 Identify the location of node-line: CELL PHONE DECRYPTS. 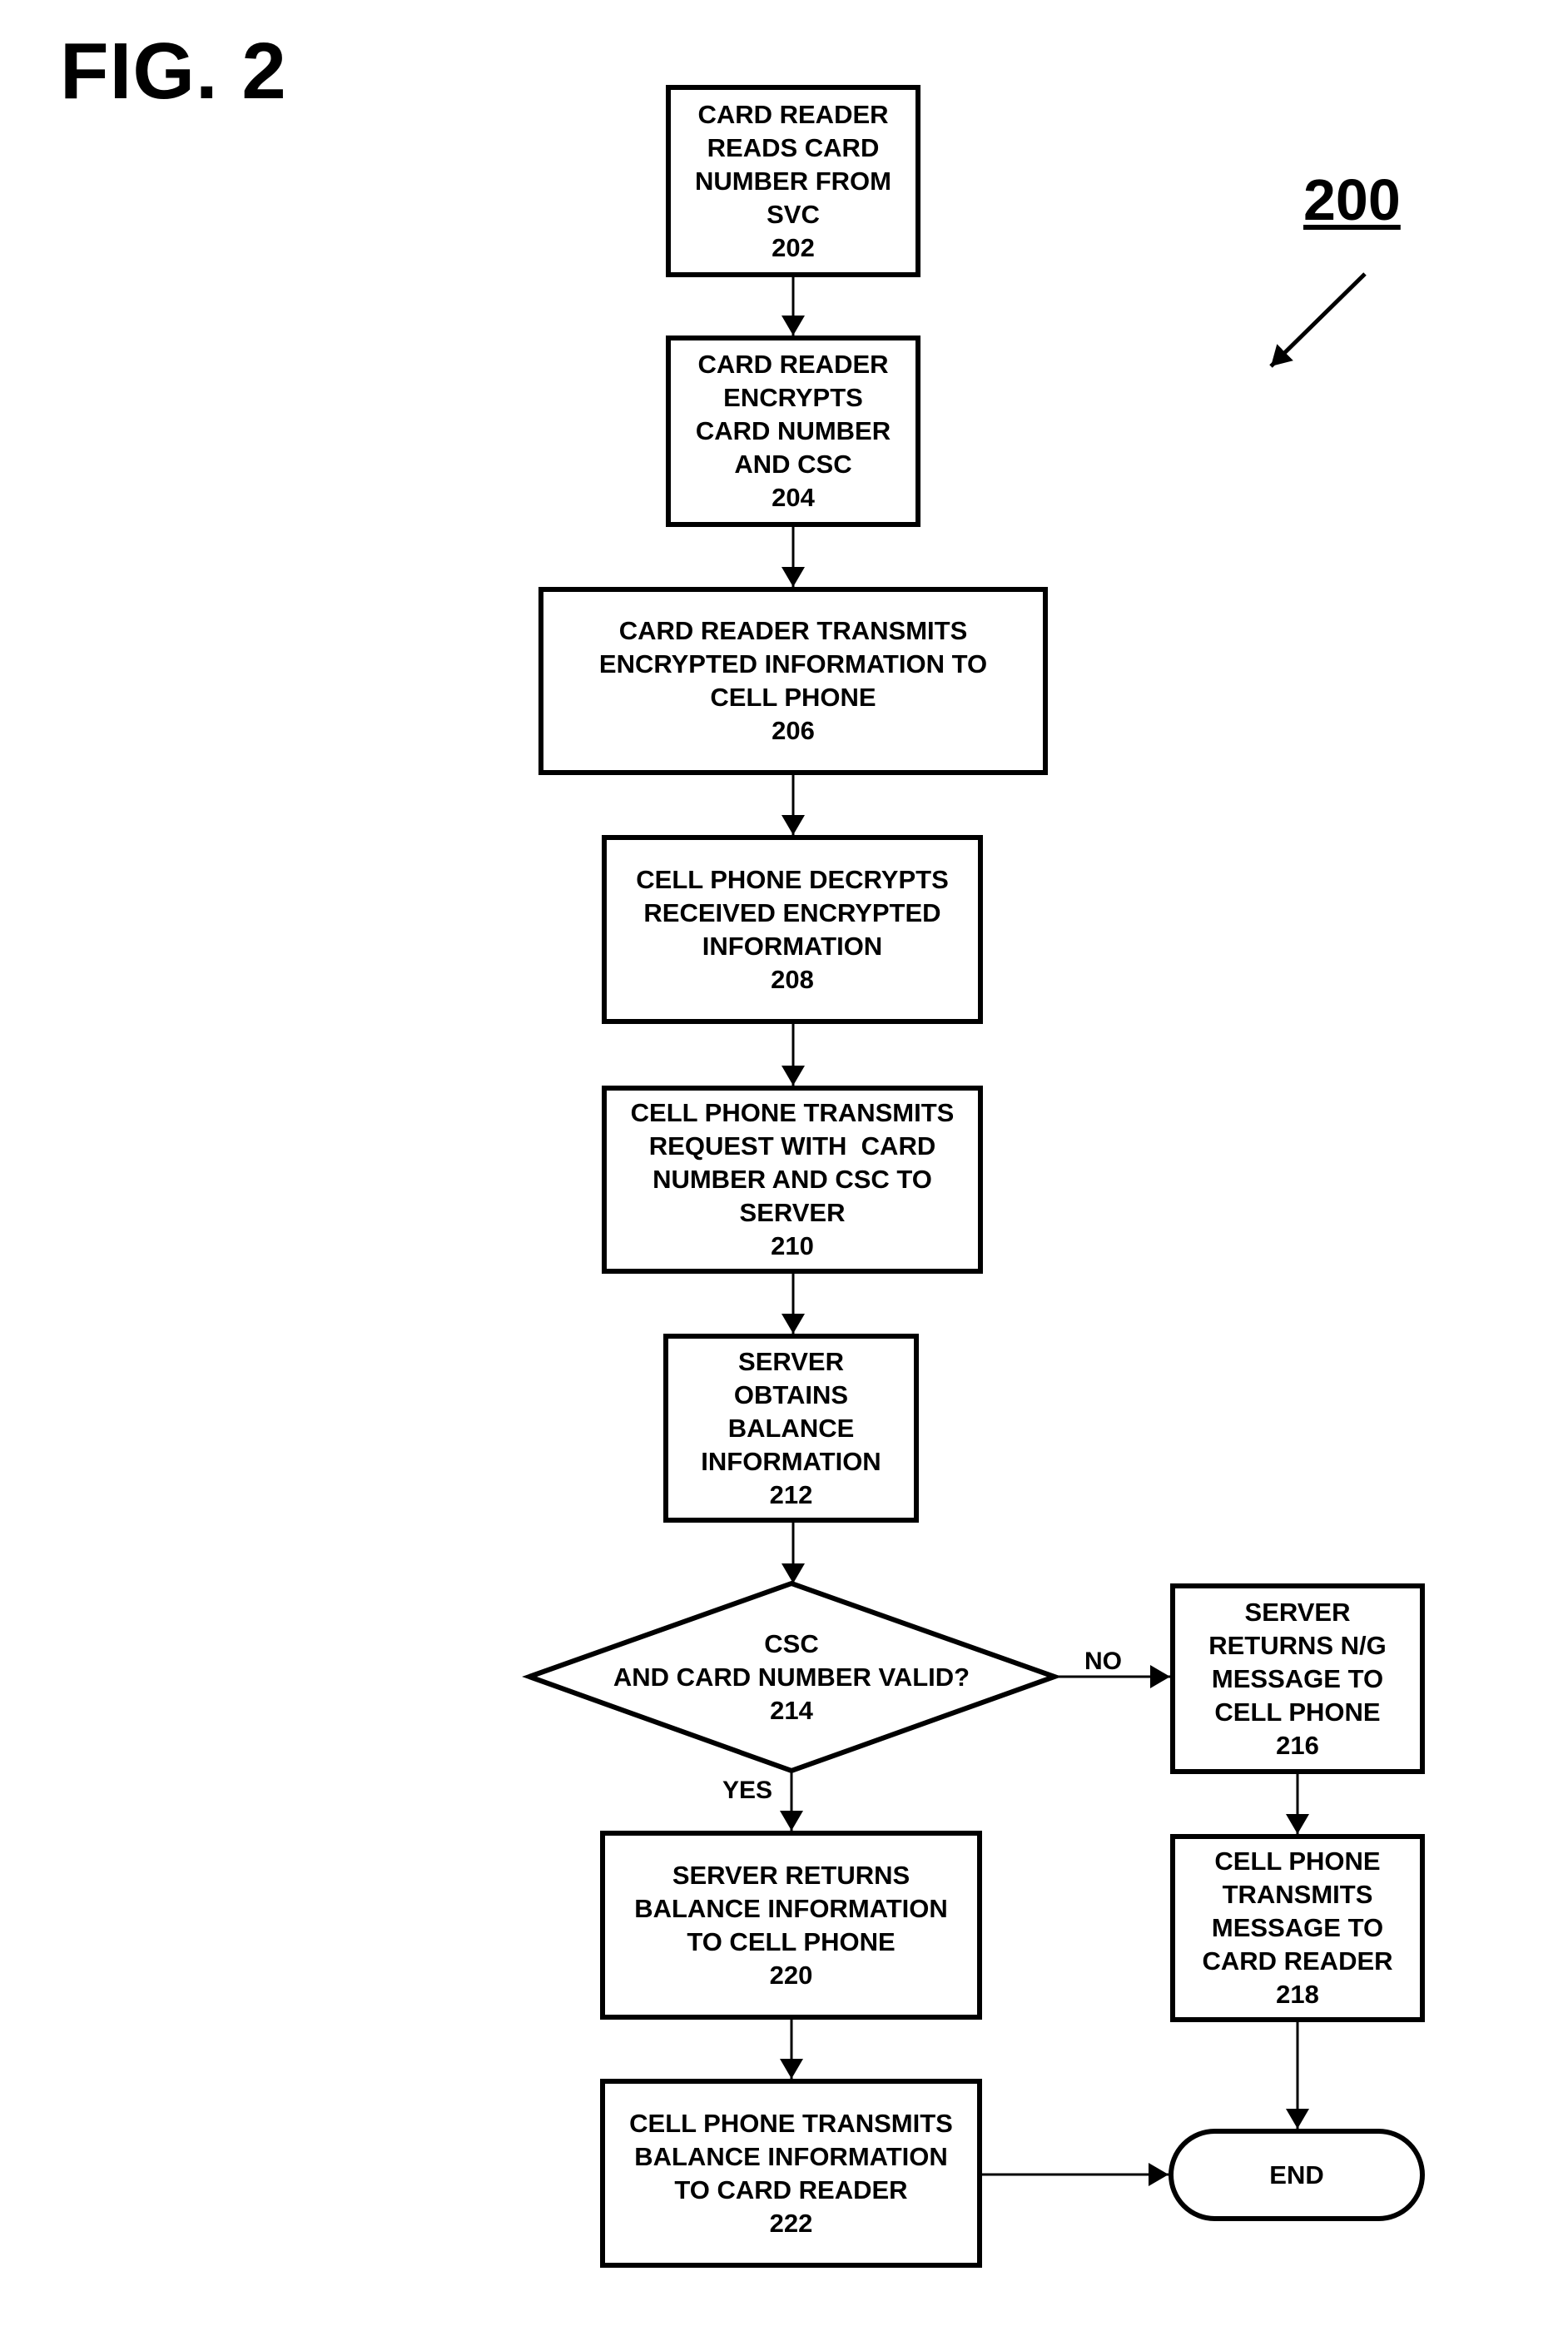
(792, 879).